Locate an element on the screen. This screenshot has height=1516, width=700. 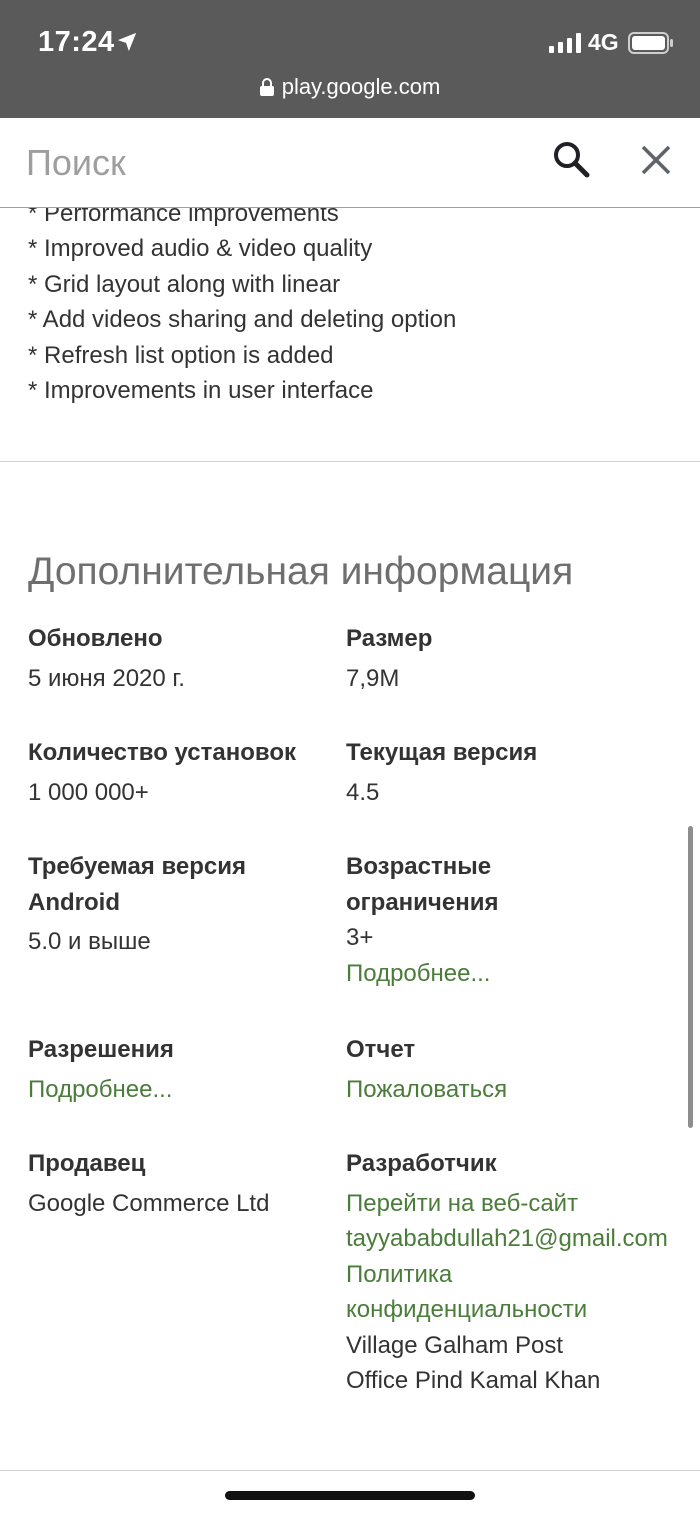
info-value: Google Commerce Ltd is located at coordinates (149, 1203).